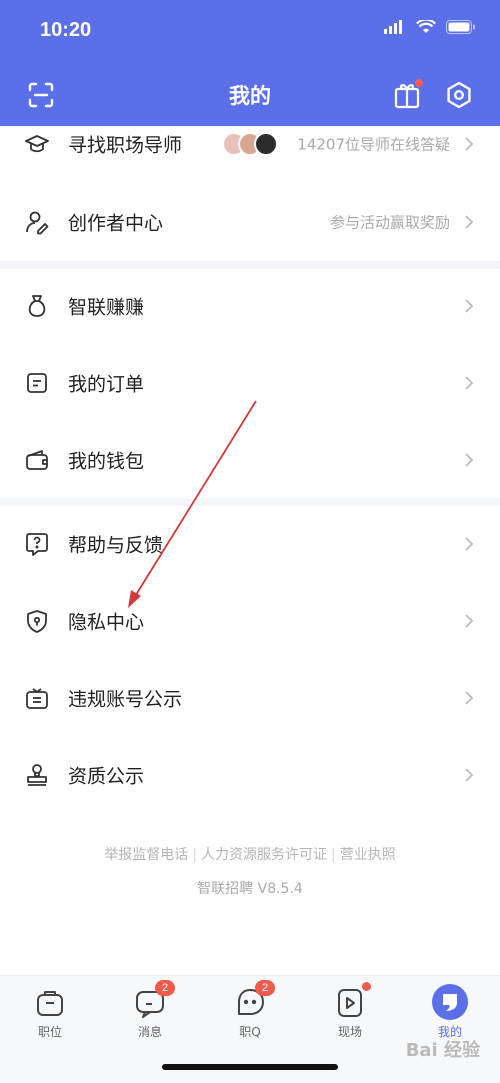  What do you see at coordinates (250, 1010) in the screenshot?
I see `tab-zhiq: 2 职Q` at bounding box center [250, 1010].